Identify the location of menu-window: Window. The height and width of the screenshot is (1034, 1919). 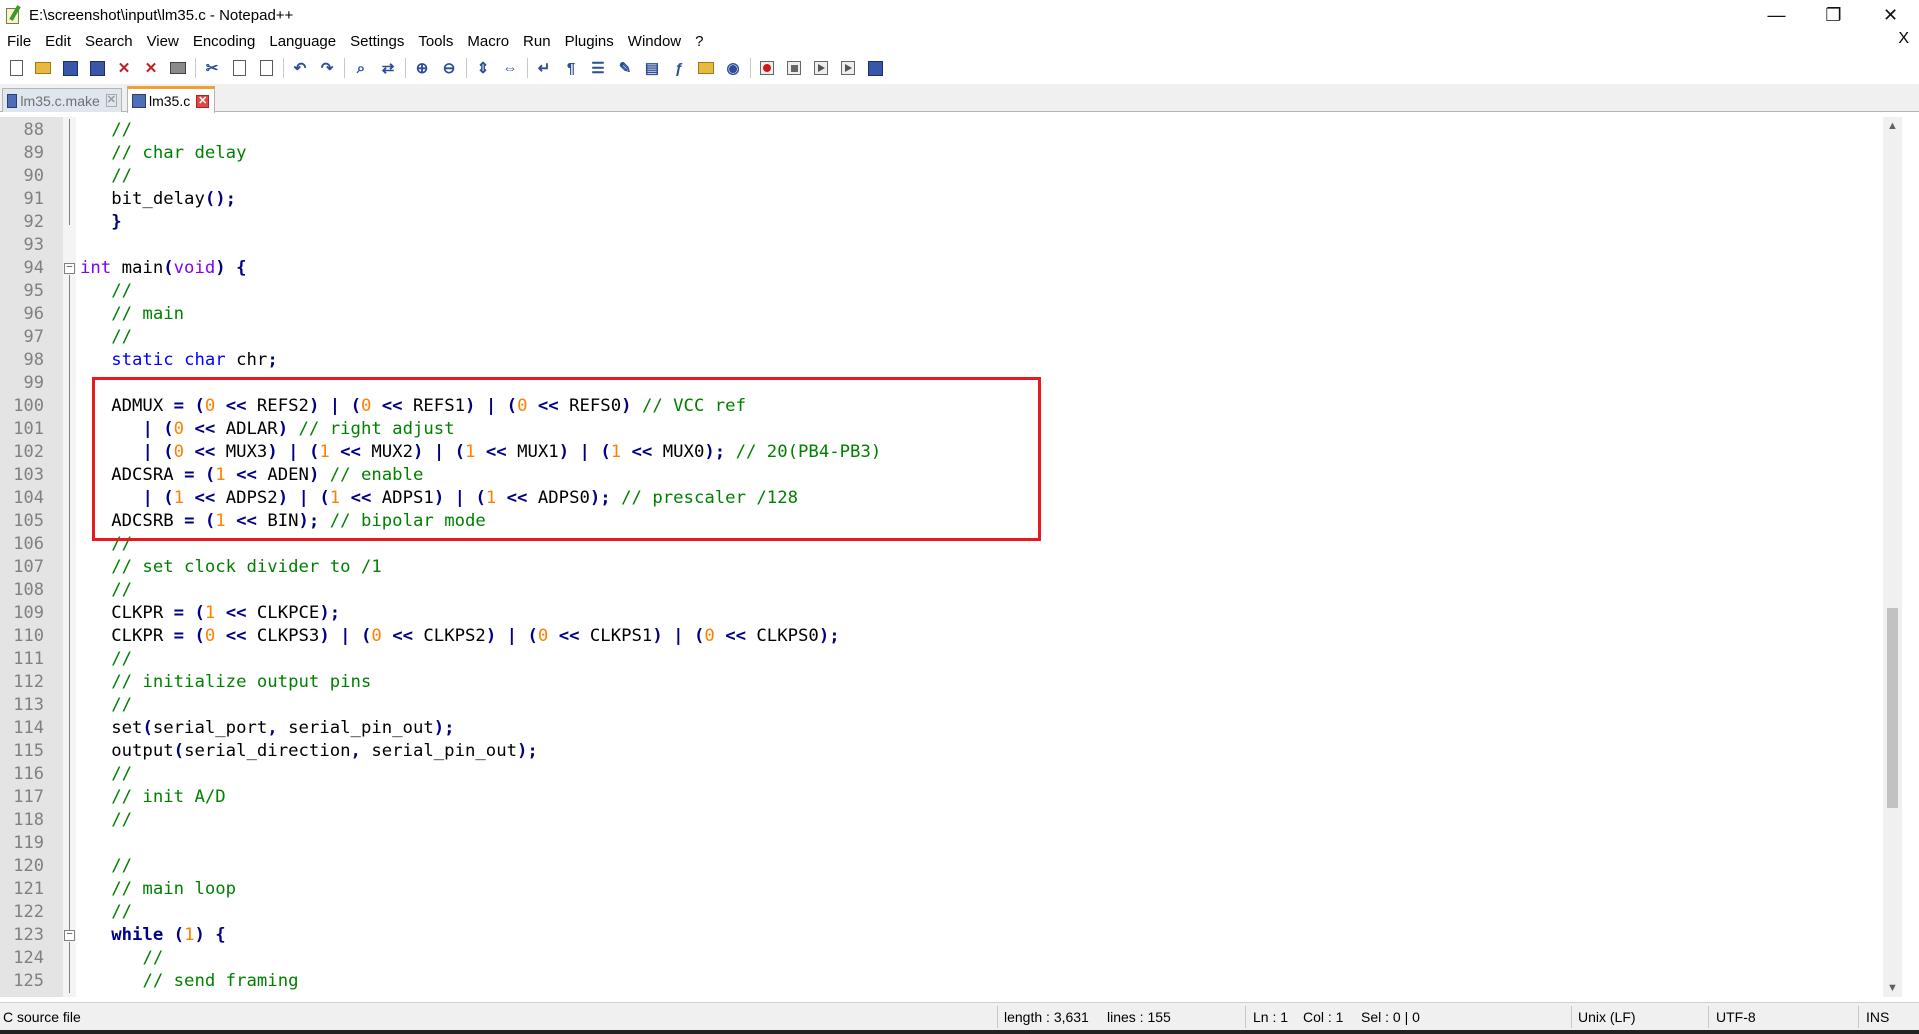
(654, 41).